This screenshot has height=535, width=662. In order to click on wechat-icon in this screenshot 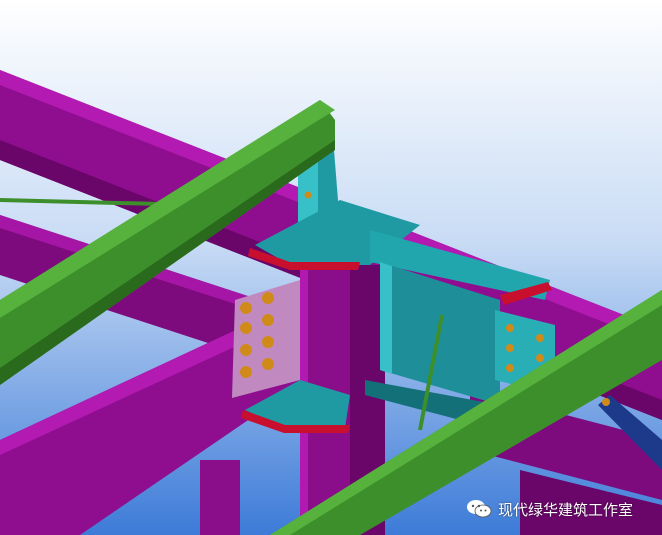, I will do `click(479, 509)`.